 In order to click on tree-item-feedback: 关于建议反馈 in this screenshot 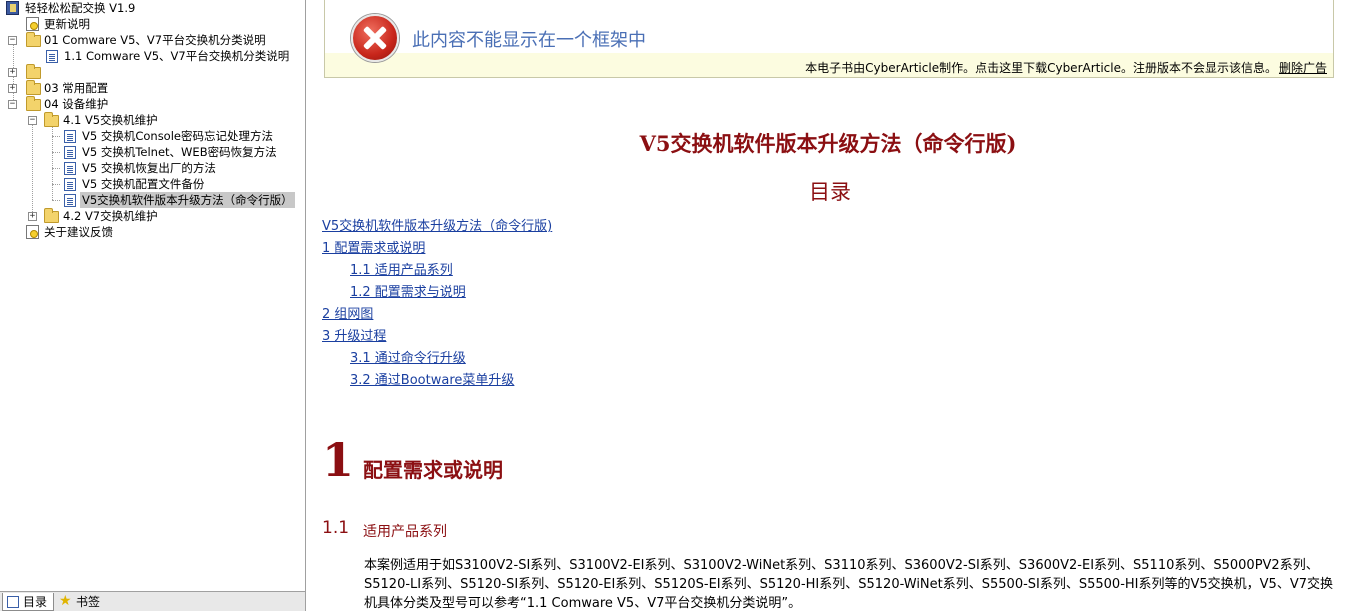, I will do `click(70, 232)`.